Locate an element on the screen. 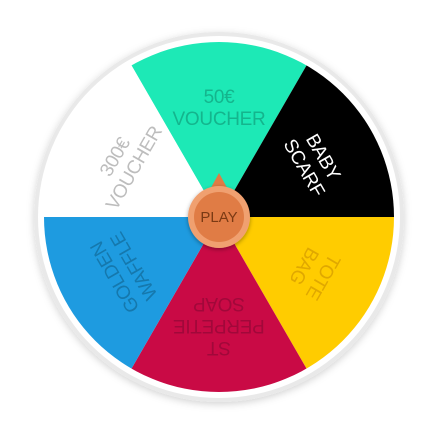  segment-label-line: ST is located at coordinates (218, 347).